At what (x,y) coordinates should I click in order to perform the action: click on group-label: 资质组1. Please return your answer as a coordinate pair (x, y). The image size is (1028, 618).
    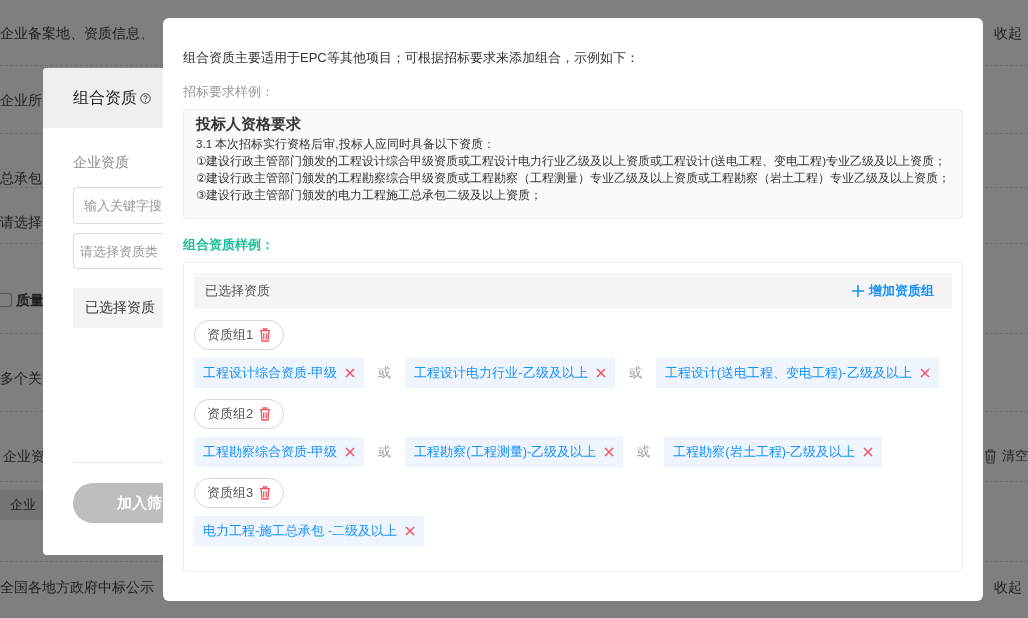
    Looking at the image, I should click on (230, 335).